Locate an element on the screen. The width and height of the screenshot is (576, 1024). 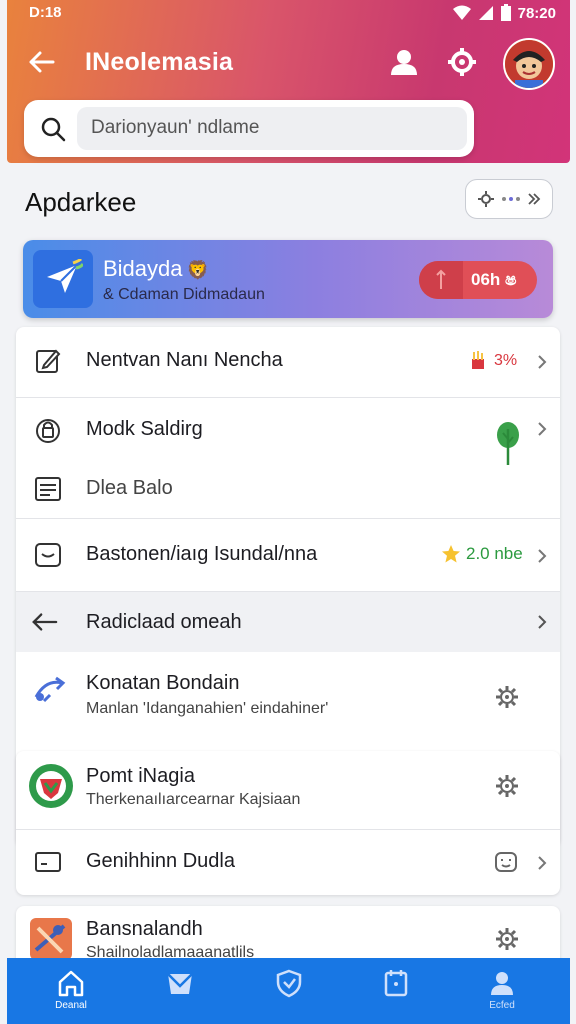
list-item-title: Bansnalandh is located at coordinates (144, 929).